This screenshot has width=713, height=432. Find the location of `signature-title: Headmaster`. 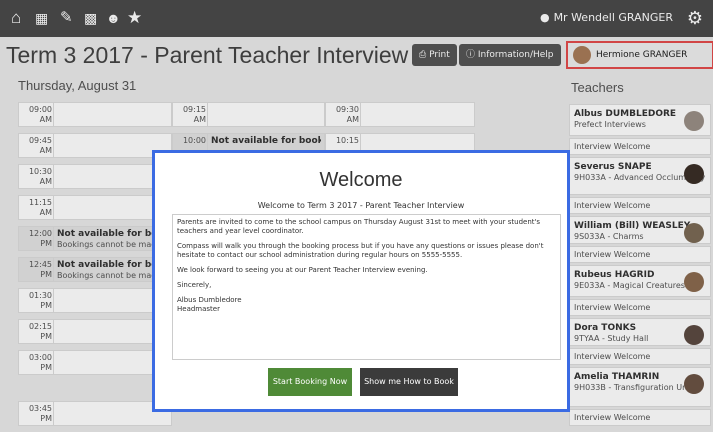

signature-title: Headmaster is located at coordinates (198, 309).